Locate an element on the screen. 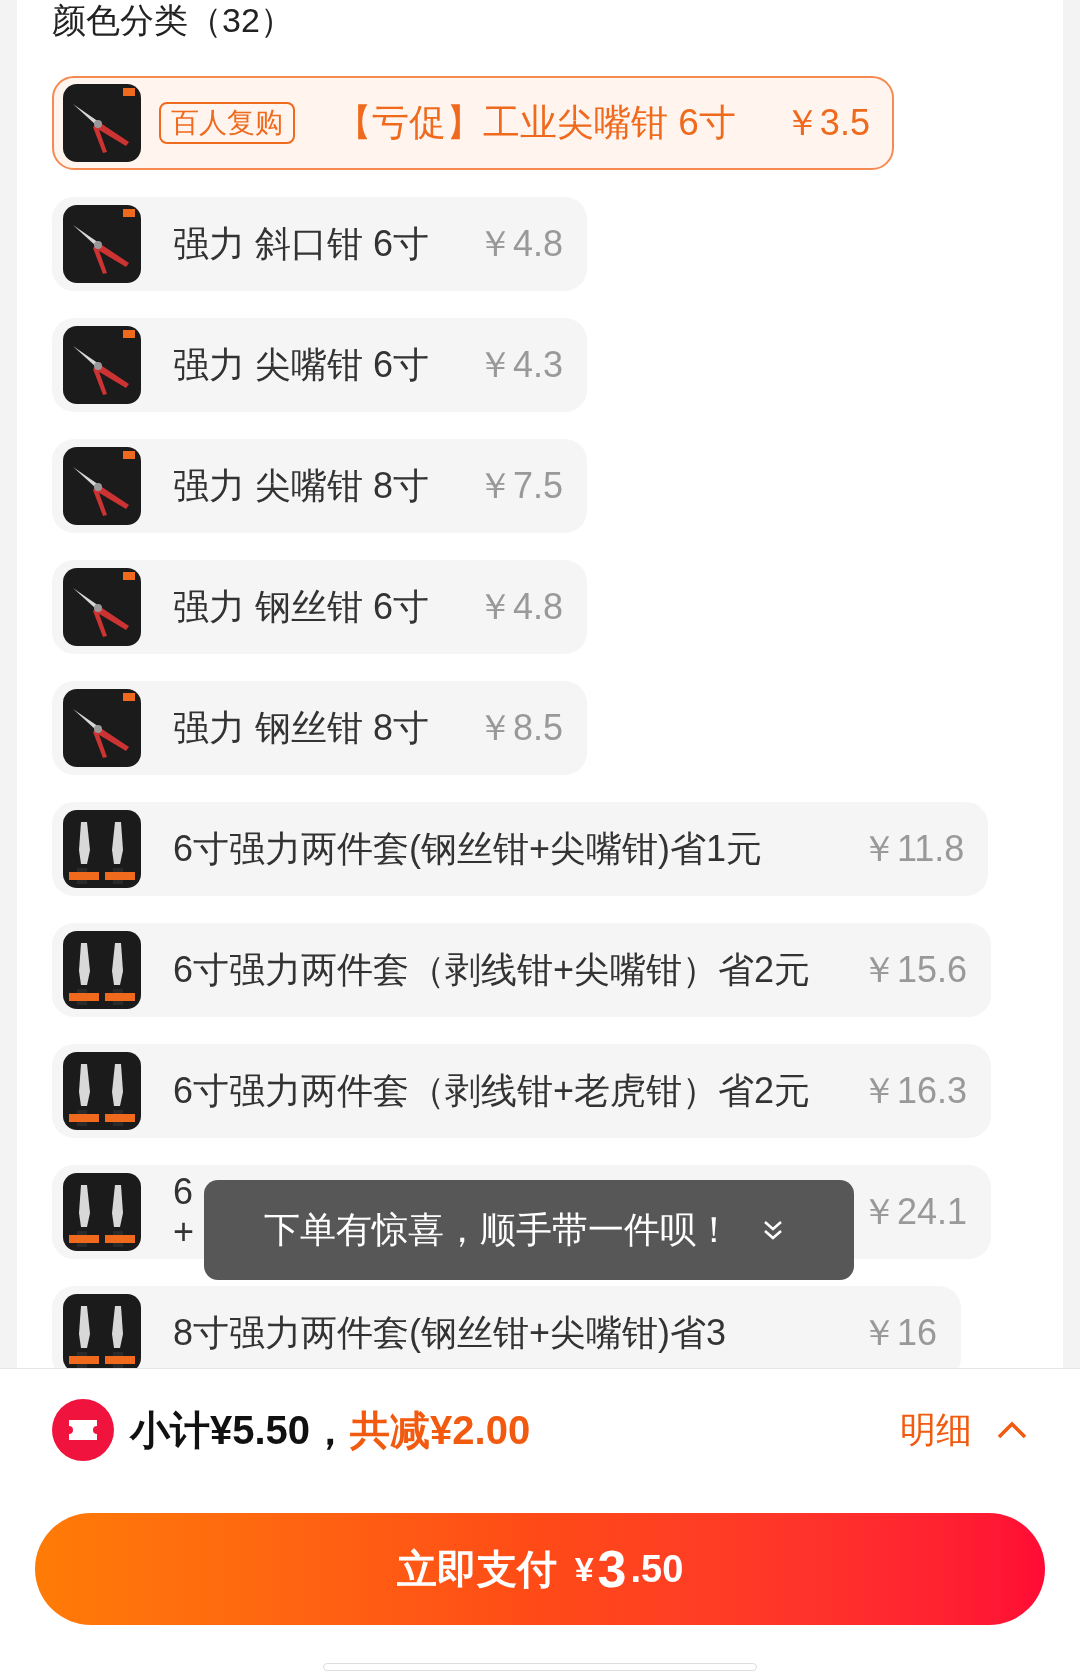 The height and width of the screenshot is (1672, 1080). option-price: ￥24.1 is located at coordinates (914, 1212).